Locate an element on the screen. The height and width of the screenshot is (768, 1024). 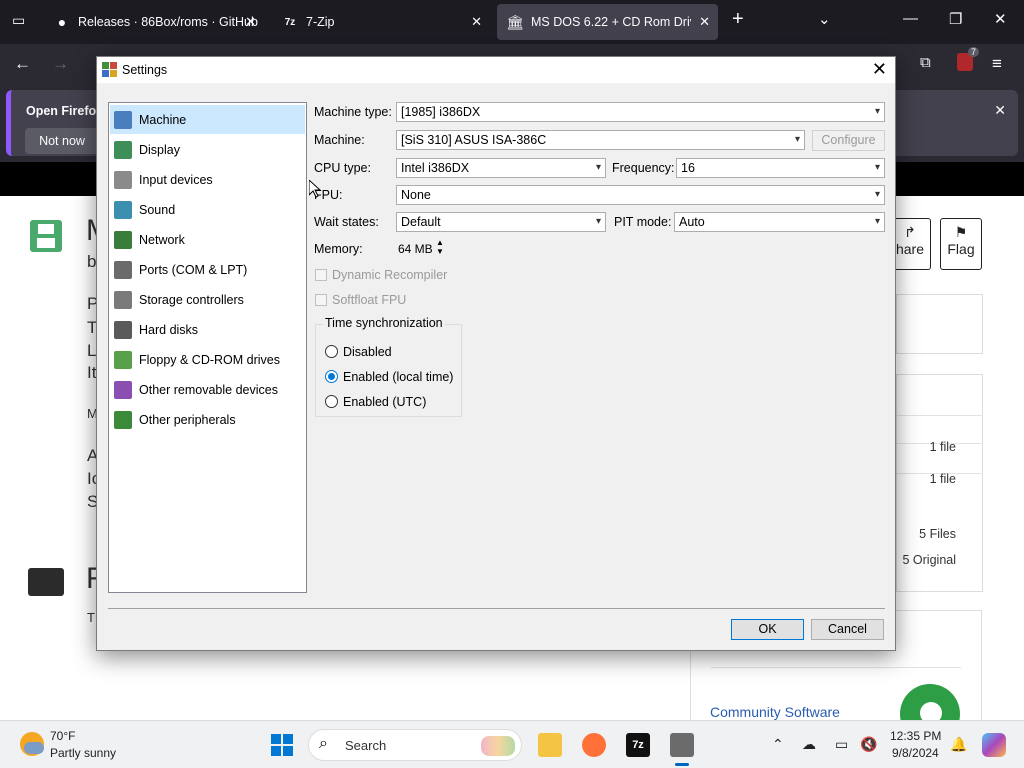
machine-icon is located at coordinates (123, 119).